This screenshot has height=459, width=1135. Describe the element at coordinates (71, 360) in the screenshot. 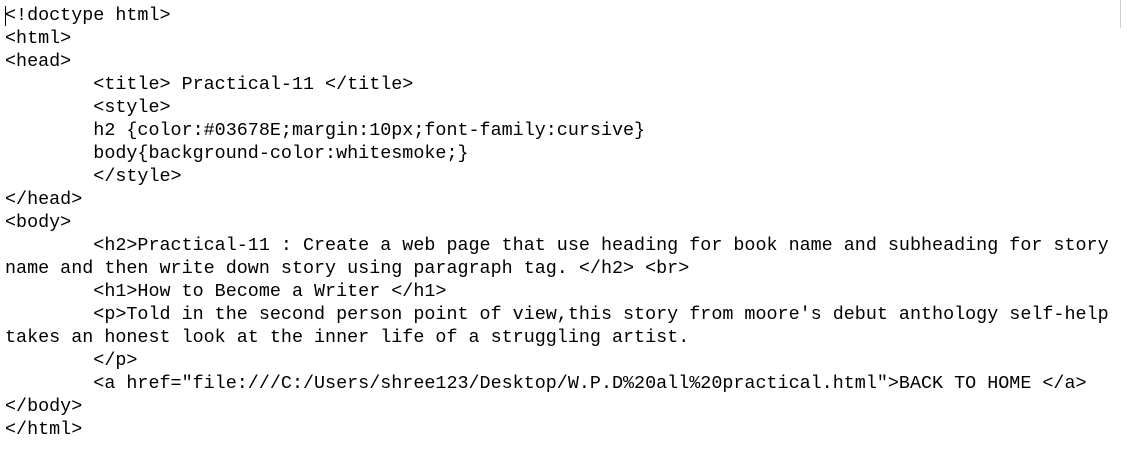

I see `code-line: </p>` at that location.